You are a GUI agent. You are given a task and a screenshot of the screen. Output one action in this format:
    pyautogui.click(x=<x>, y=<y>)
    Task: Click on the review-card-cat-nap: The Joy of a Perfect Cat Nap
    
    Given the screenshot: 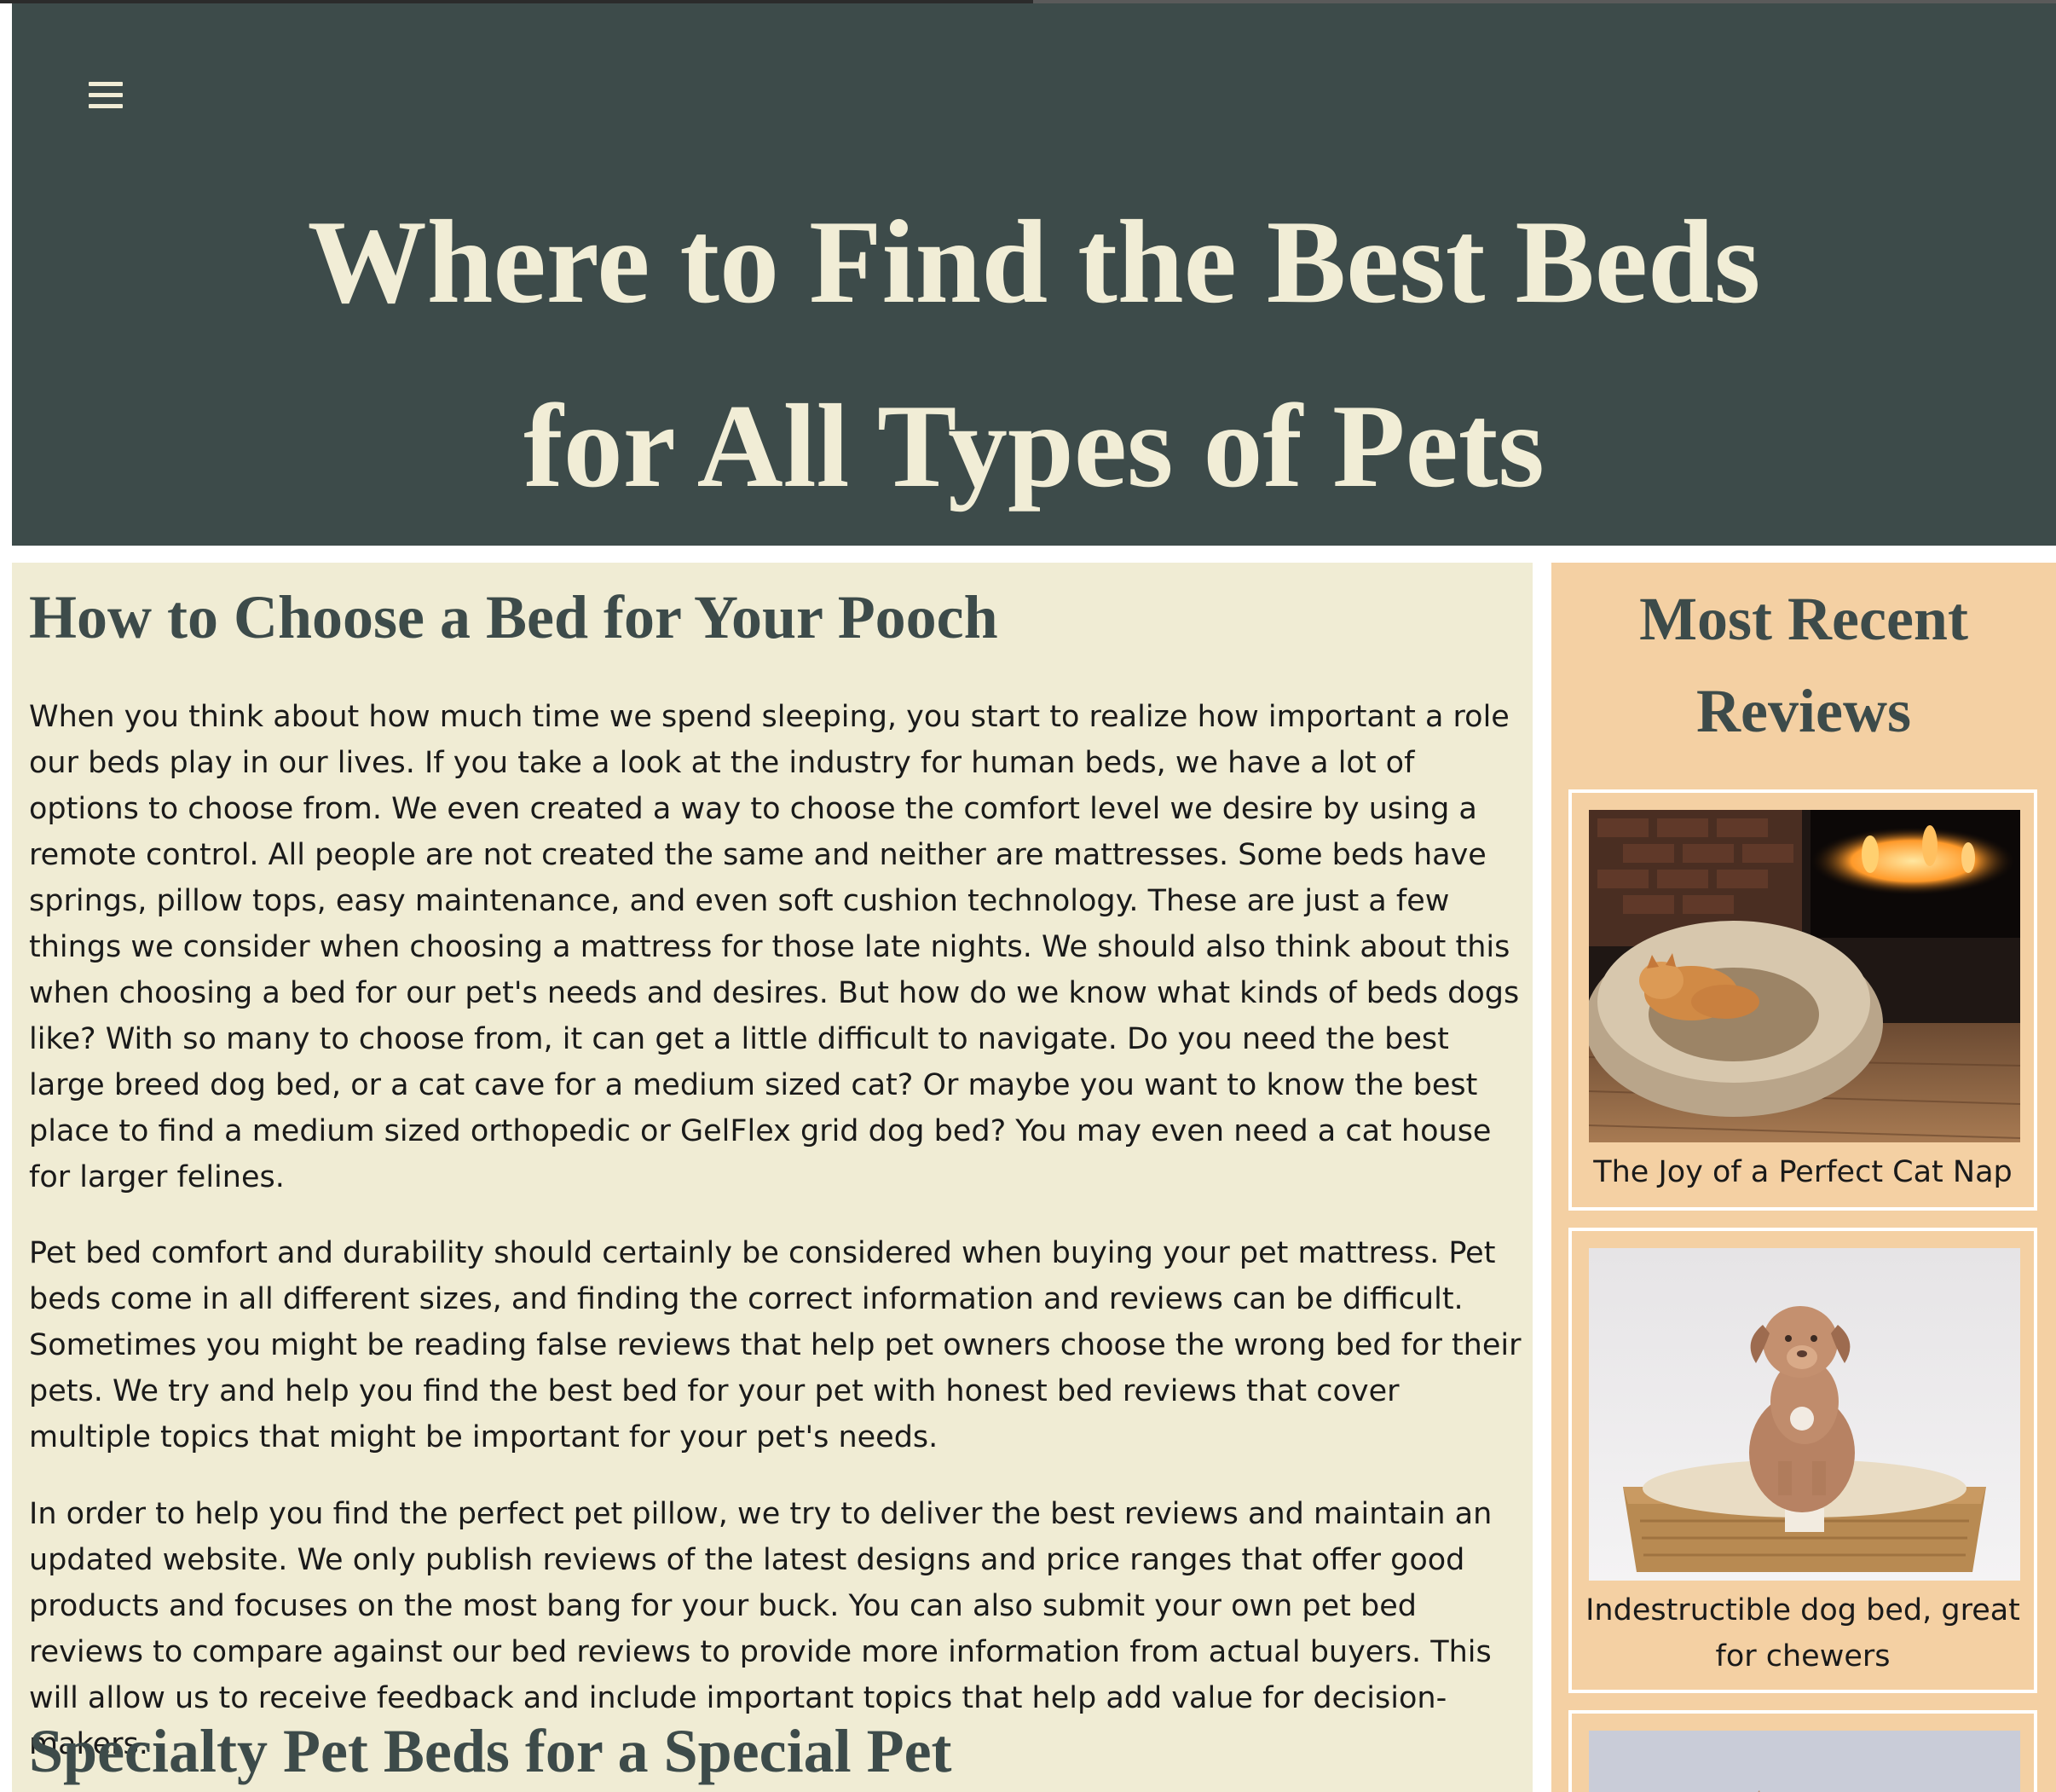 What is the action you would take?
    pyautogui.click(x=1802, y=1000)
    